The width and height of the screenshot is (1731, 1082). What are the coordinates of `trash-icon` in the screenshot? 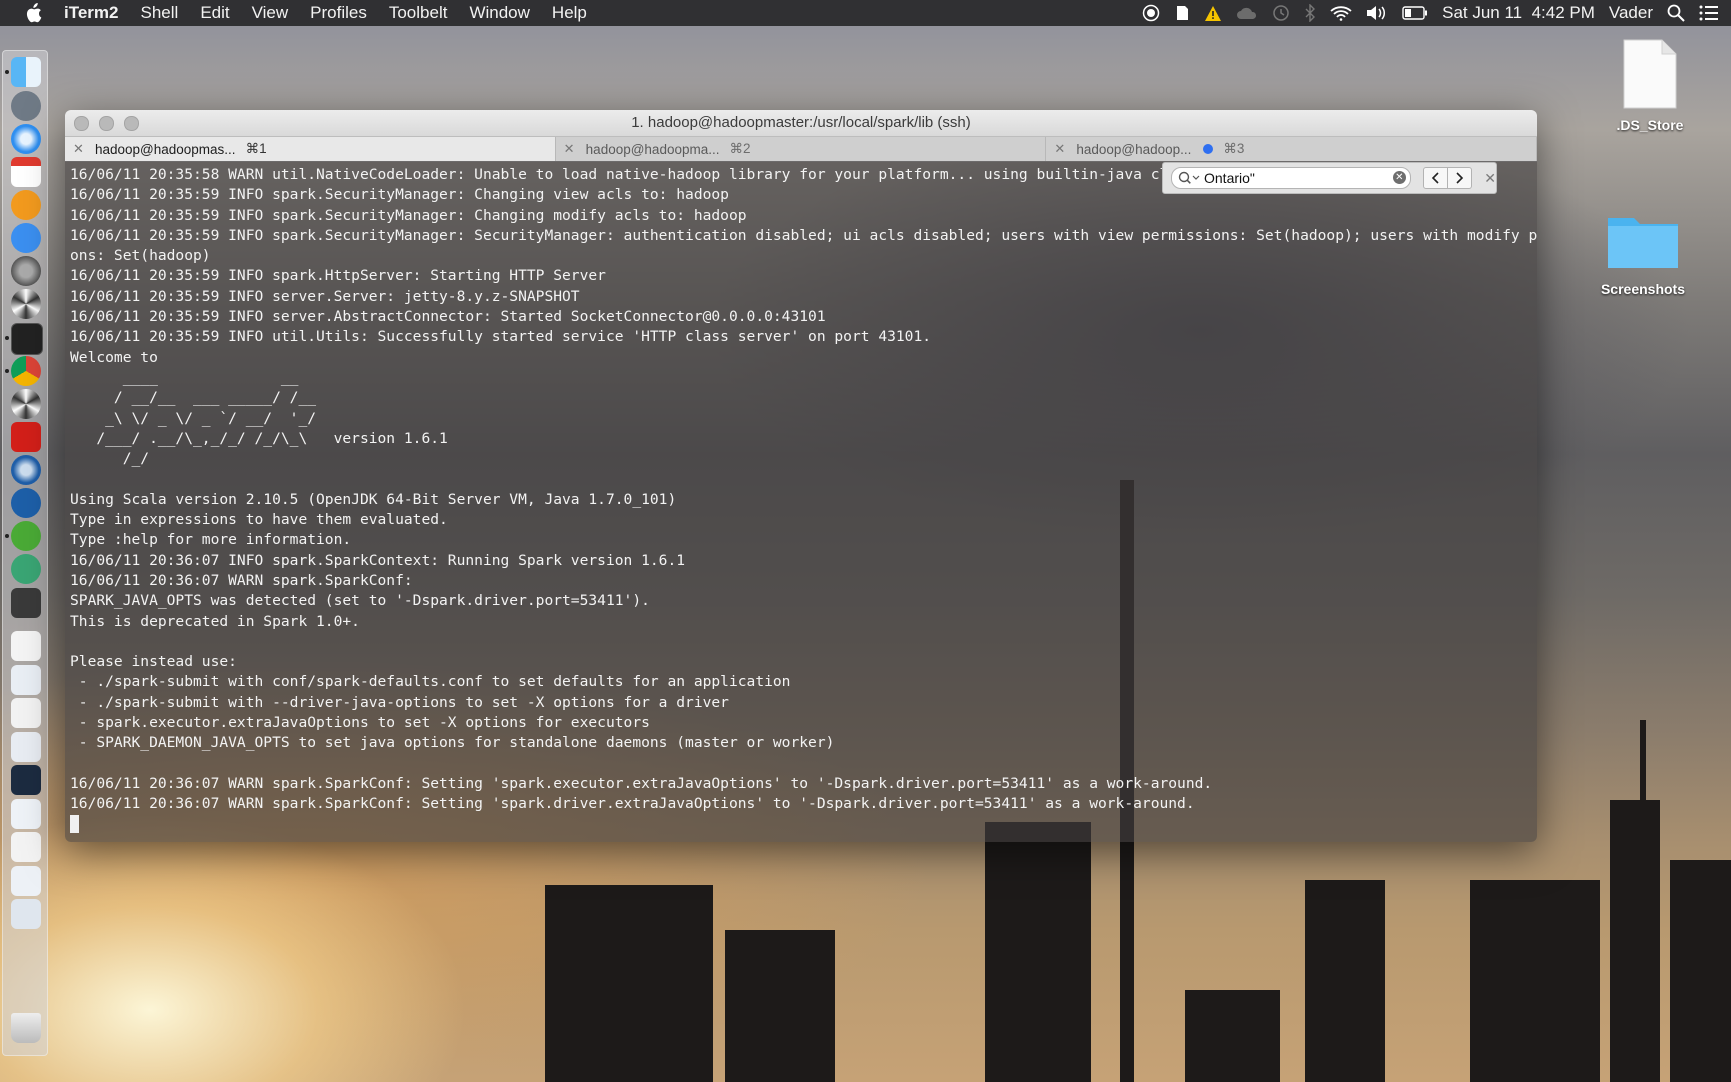 It's located at (26, 1028).